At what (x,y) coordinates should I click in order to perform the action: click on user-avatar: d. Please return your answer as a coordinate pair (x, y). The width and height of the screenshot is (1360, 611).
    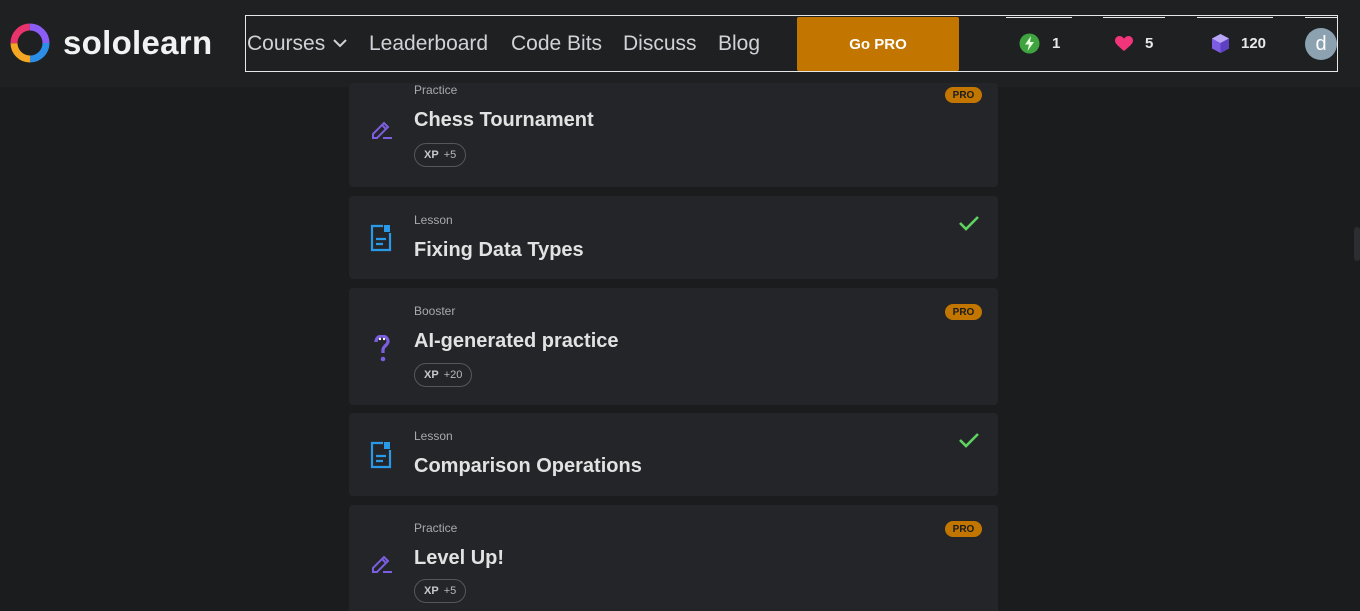
    Looking at the image, I should click on (1321, 44).